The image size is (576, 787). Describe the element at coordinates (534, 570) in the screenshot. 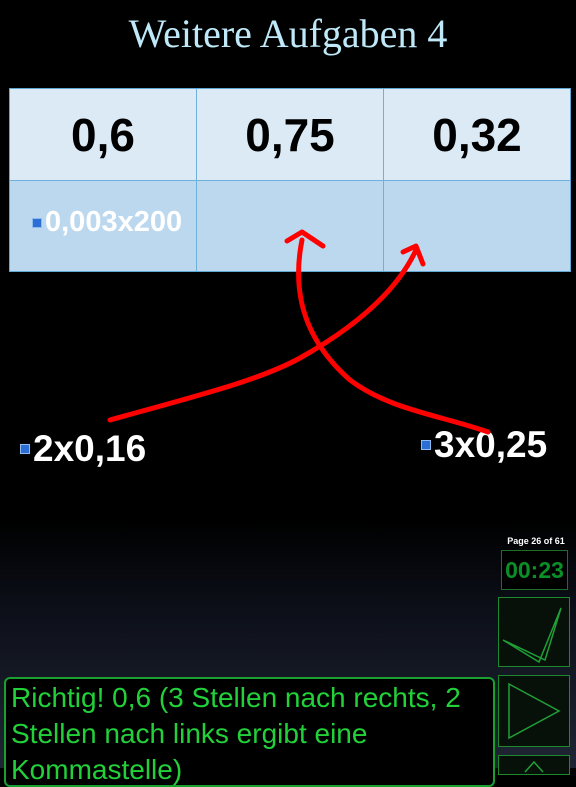

I see `timer-display: 00:23` at that location.